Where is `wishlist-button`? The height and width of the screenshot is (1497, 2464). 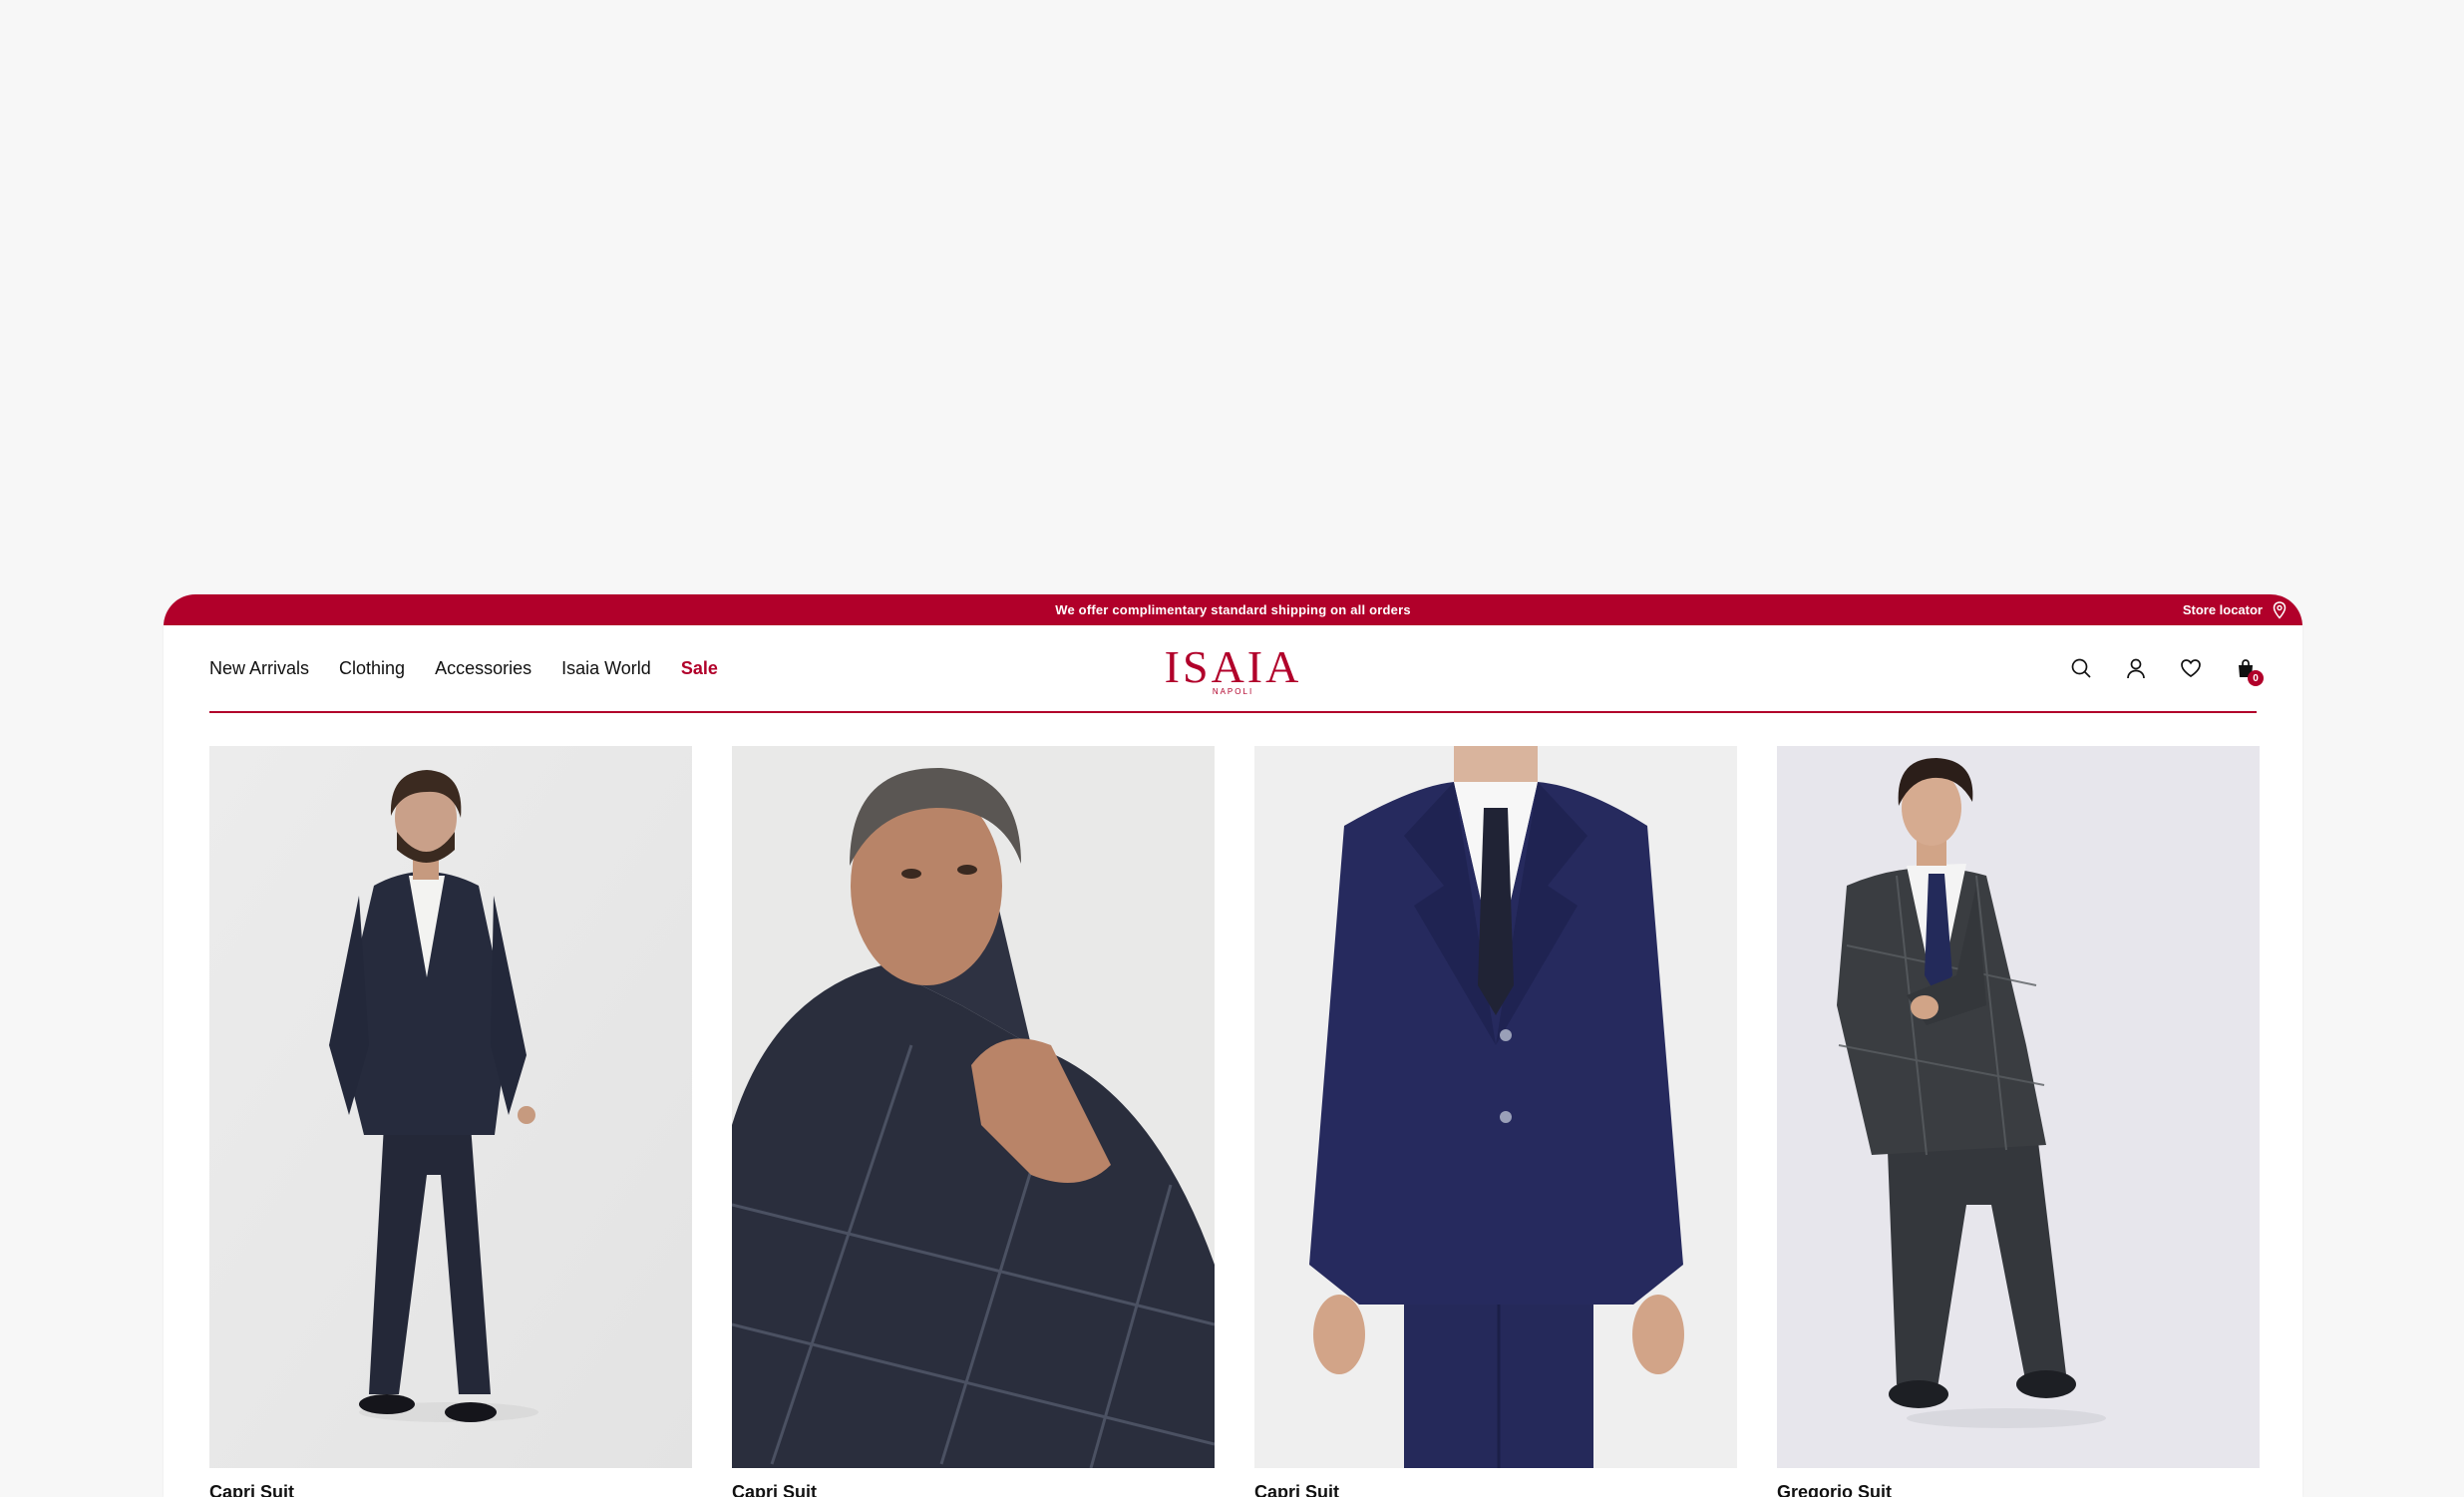
wishlist-button is located at coordinates (2191, 668).